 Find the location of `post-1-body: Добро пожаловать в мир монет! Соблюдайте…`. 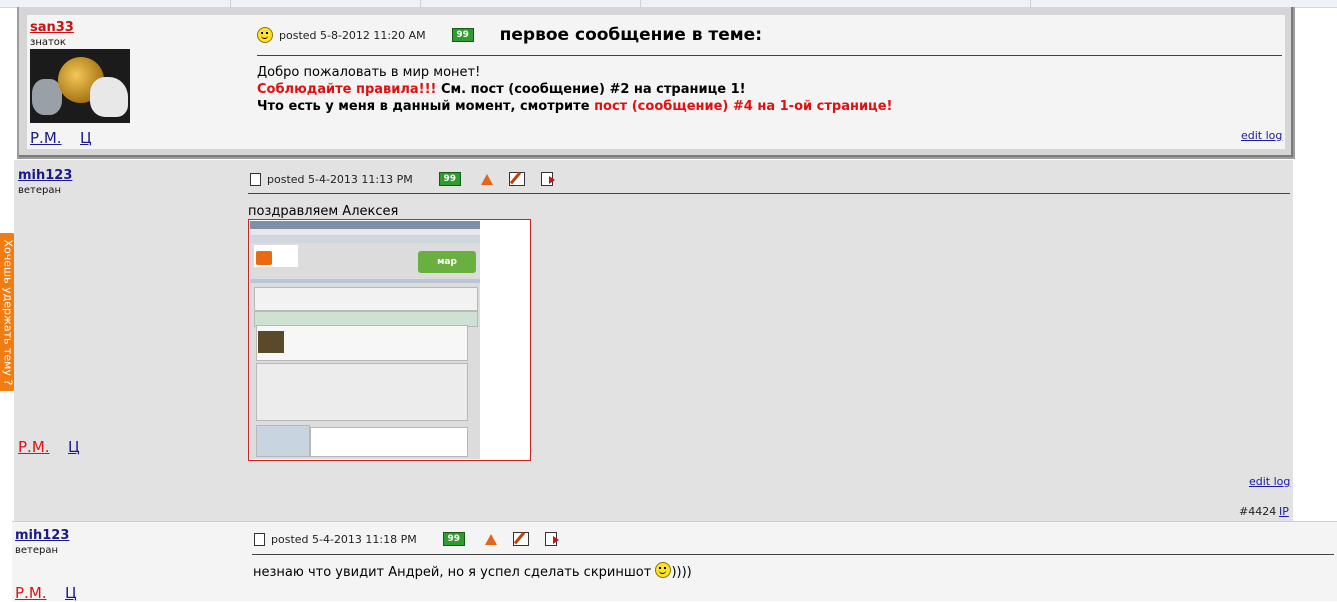

post-1-body: Добро пожаловать в мир монет! Соблюдайте… is located at coordinates (574, 89).